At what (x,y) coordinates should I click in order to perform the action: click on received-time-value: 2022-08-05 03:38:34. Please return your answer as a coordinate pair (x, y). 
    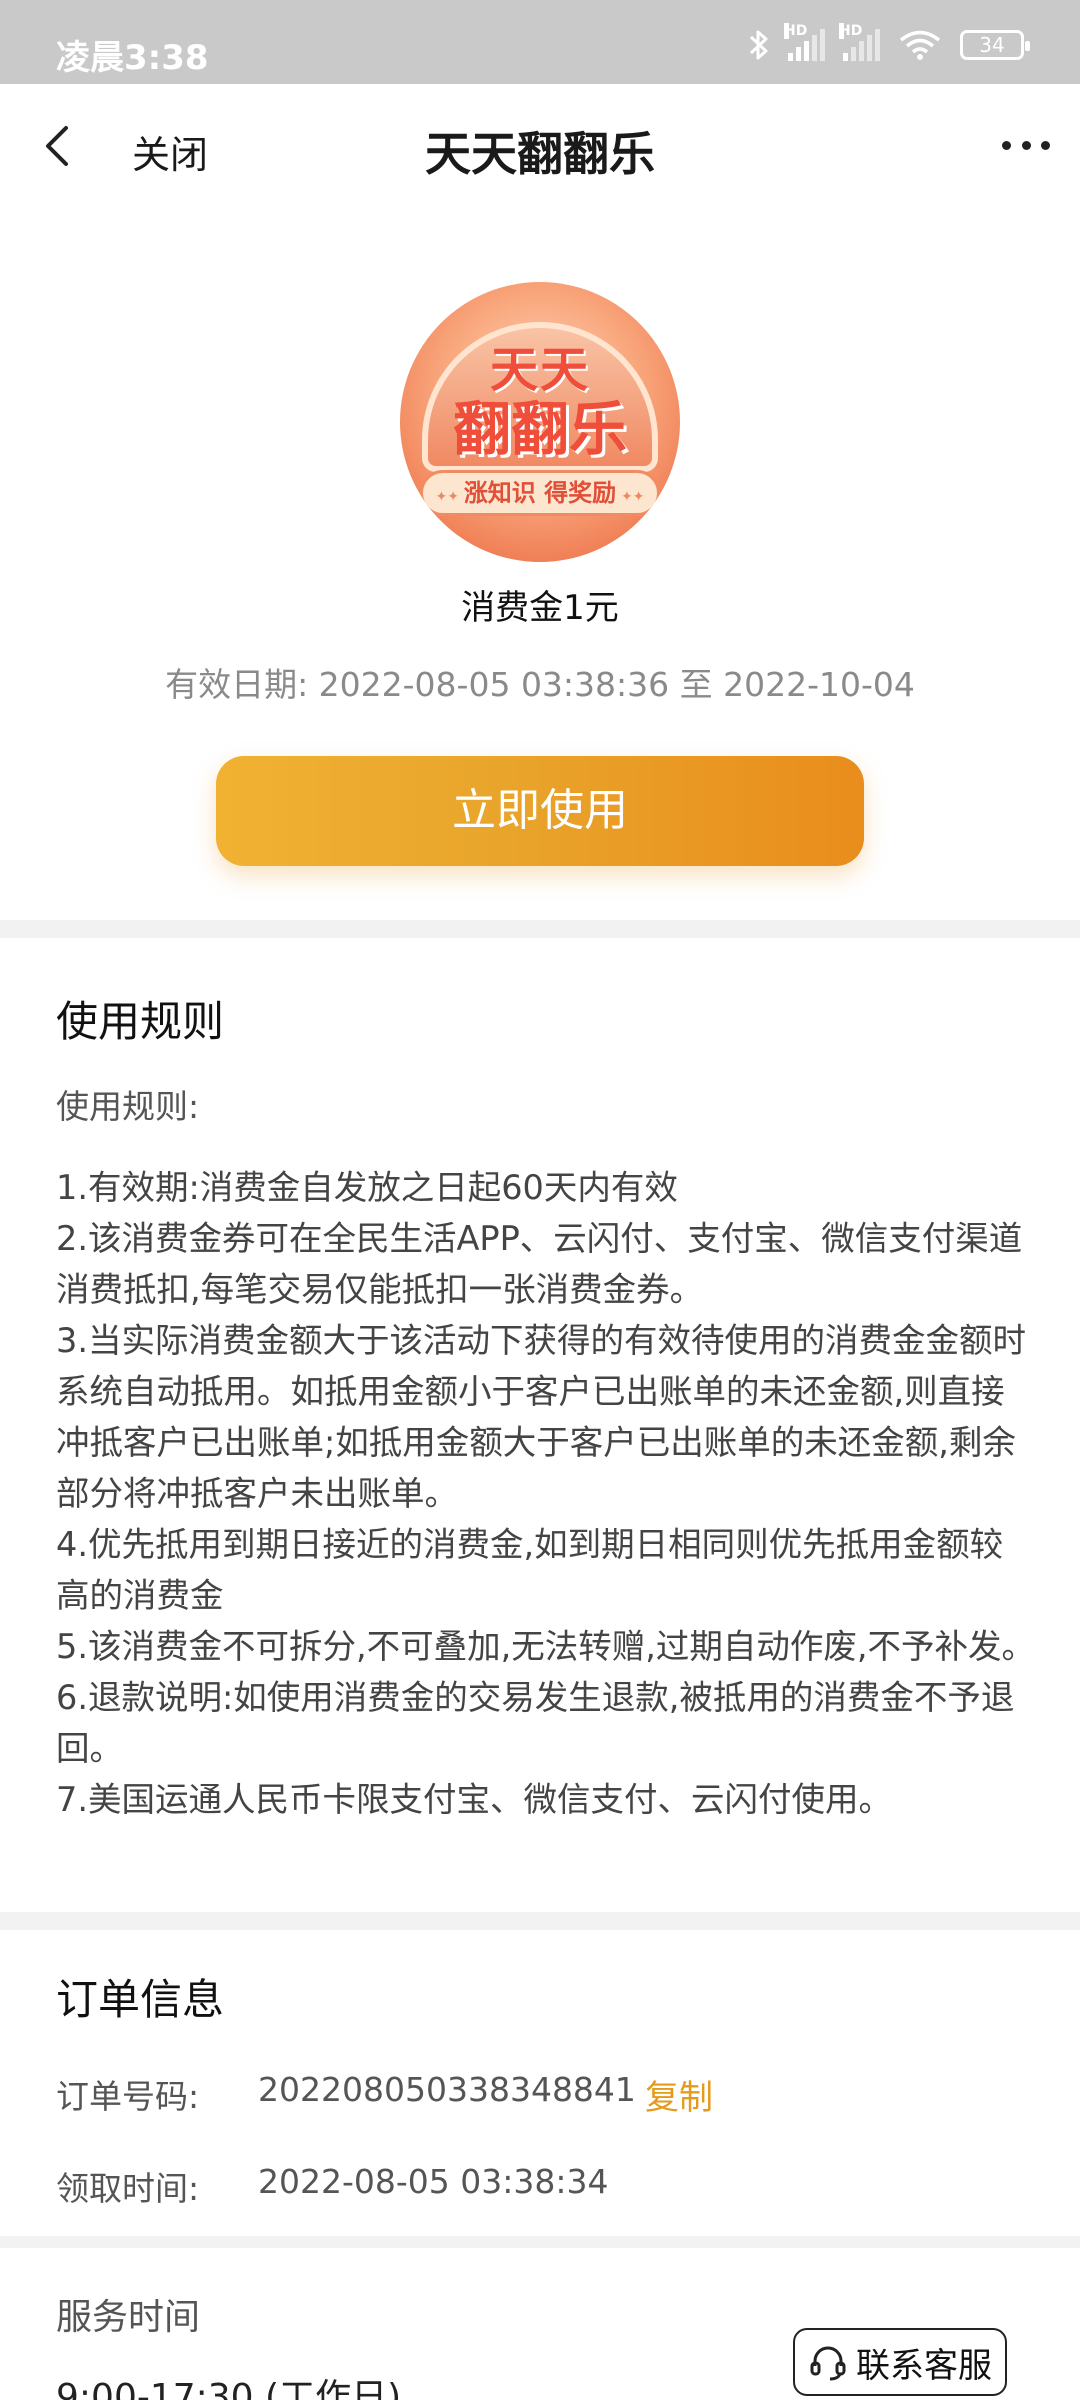
    Looking at the image, I should click on (433, 2181).